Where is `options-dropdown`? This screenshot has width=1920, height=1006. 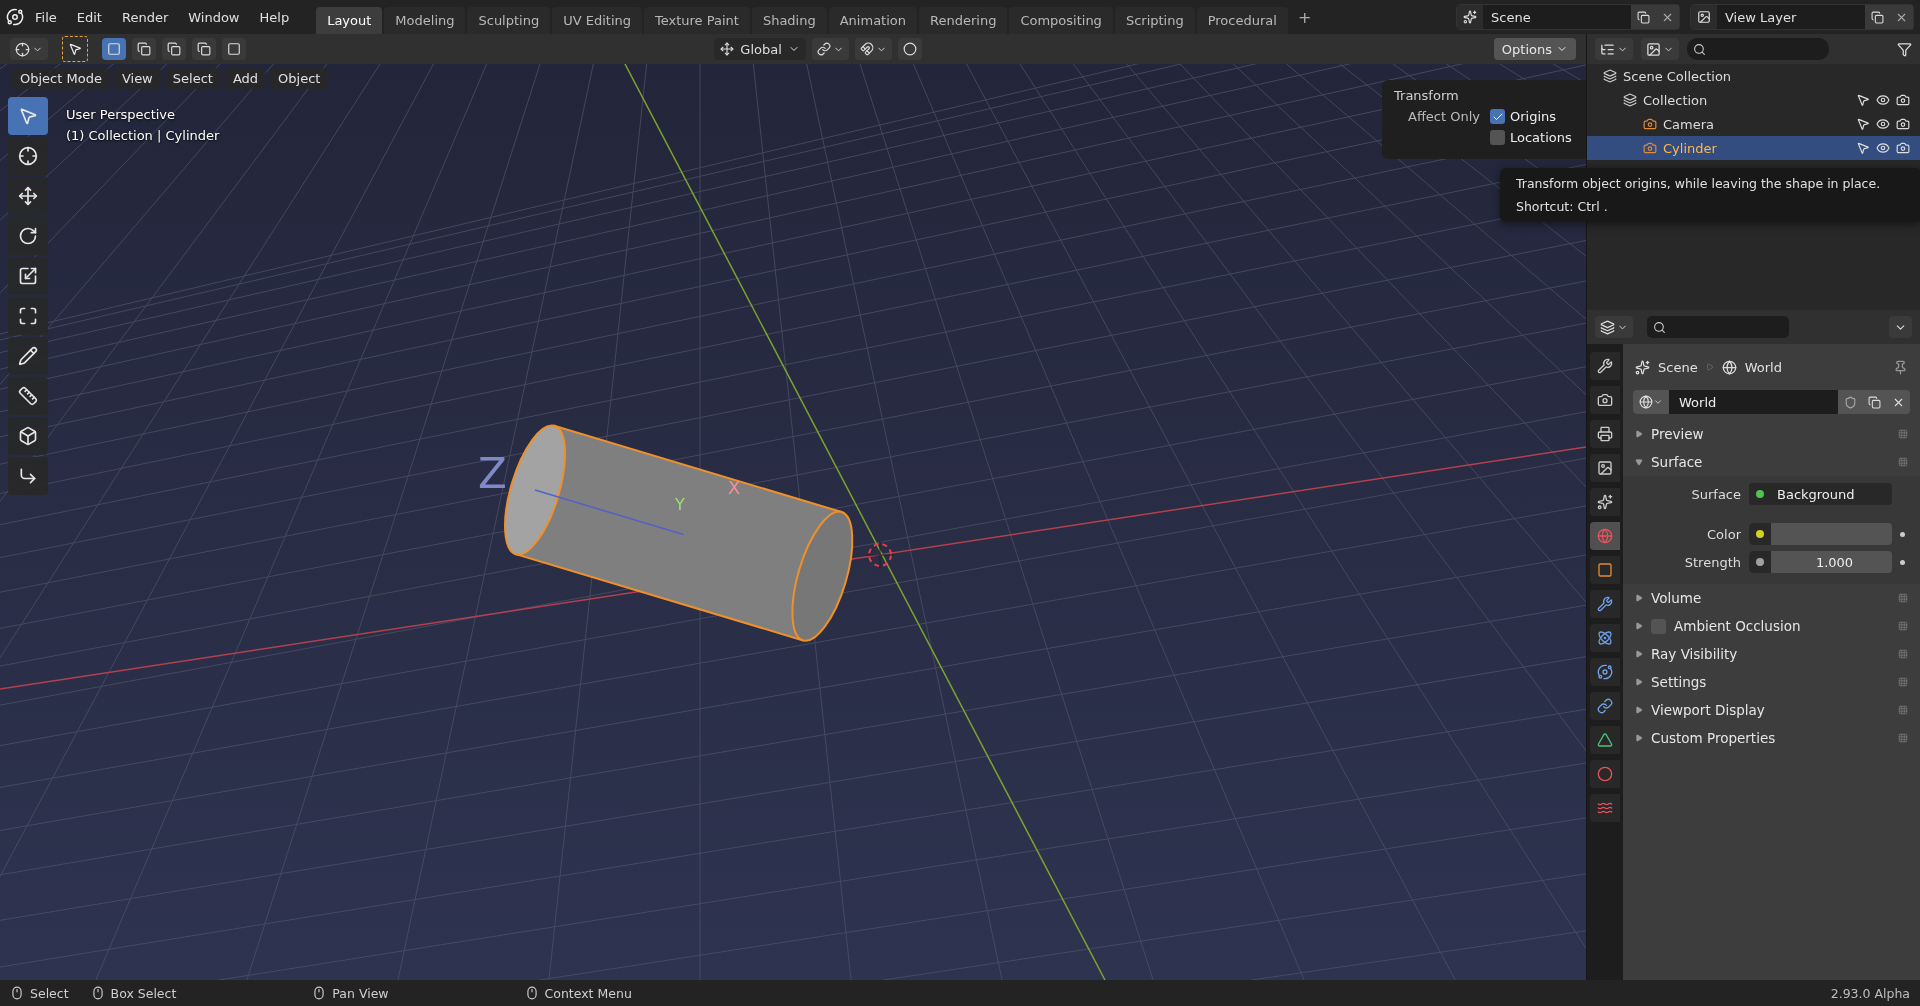
options-dropdown is located at coordinates (1900, 327).